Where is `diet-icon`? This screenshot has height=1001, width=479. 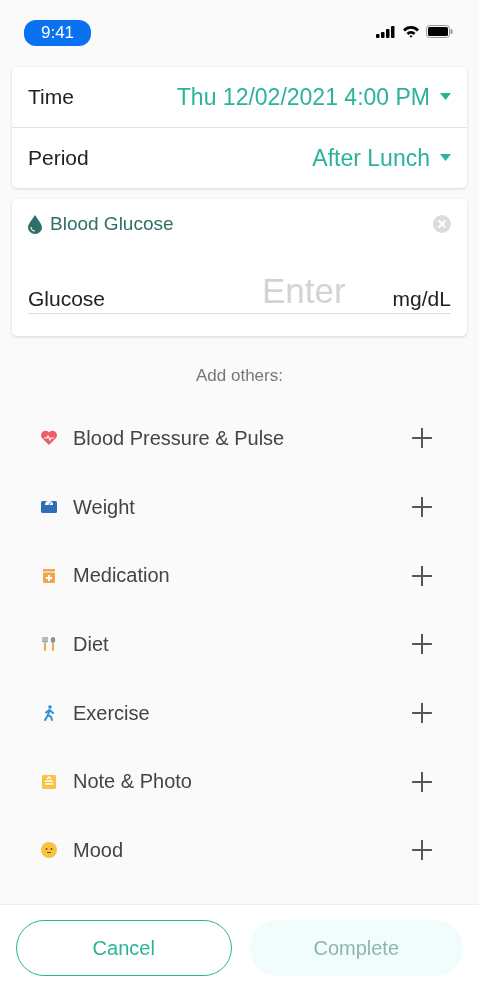 diet-icon is located at coordinates (49, 644).